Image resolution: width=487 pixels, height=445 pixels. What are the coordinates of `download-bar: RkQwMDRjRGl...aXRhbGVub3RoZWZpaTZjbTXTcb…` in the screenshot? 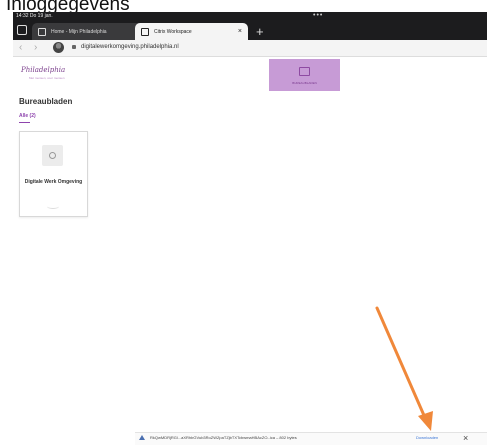 It's located at (311, 438).